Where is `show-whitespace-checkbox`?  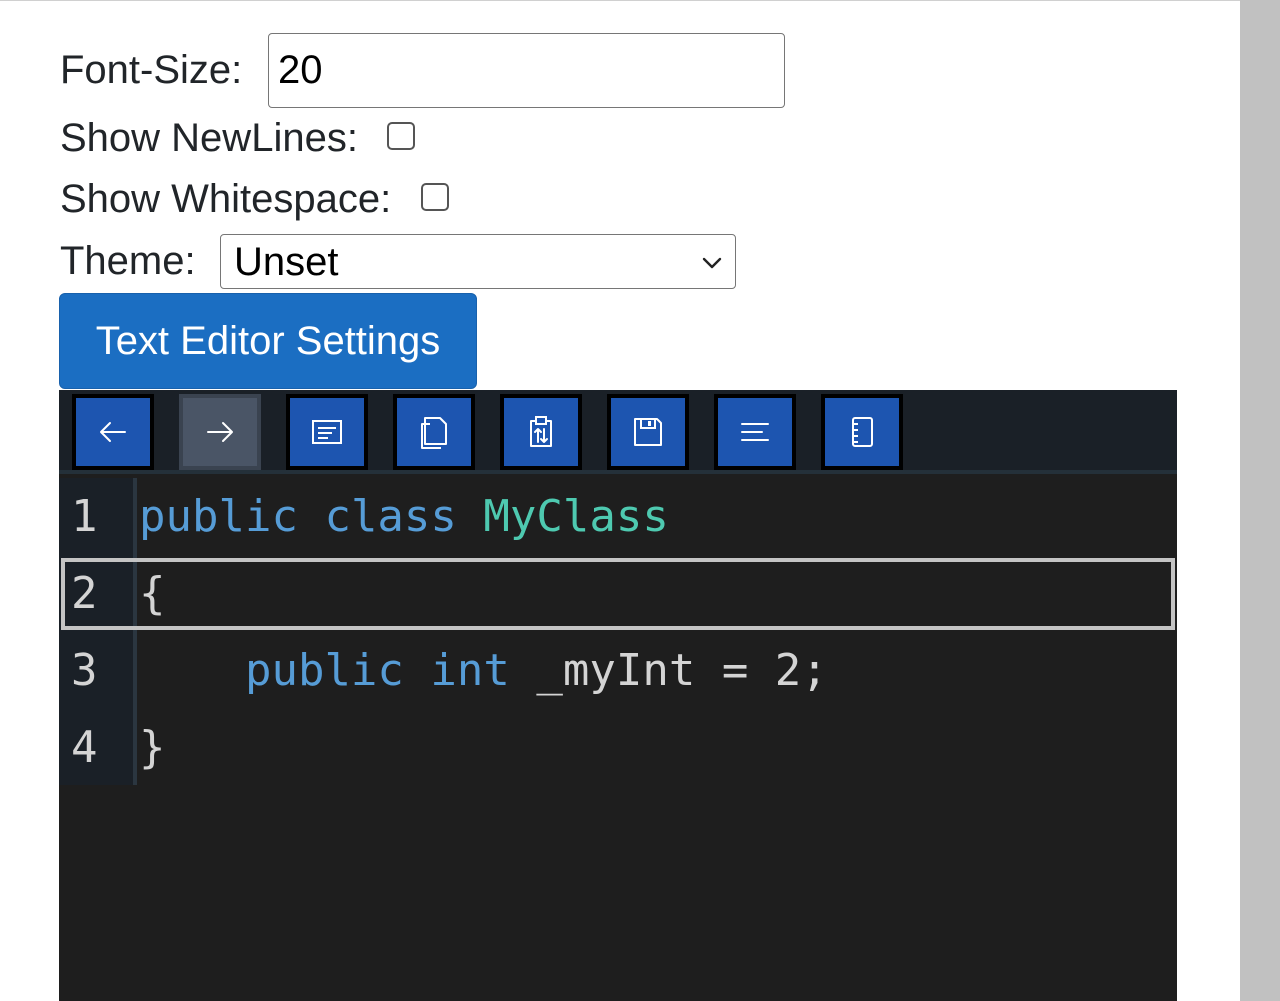 show-whitespace-checkbox is located at coordinates (435, 197).